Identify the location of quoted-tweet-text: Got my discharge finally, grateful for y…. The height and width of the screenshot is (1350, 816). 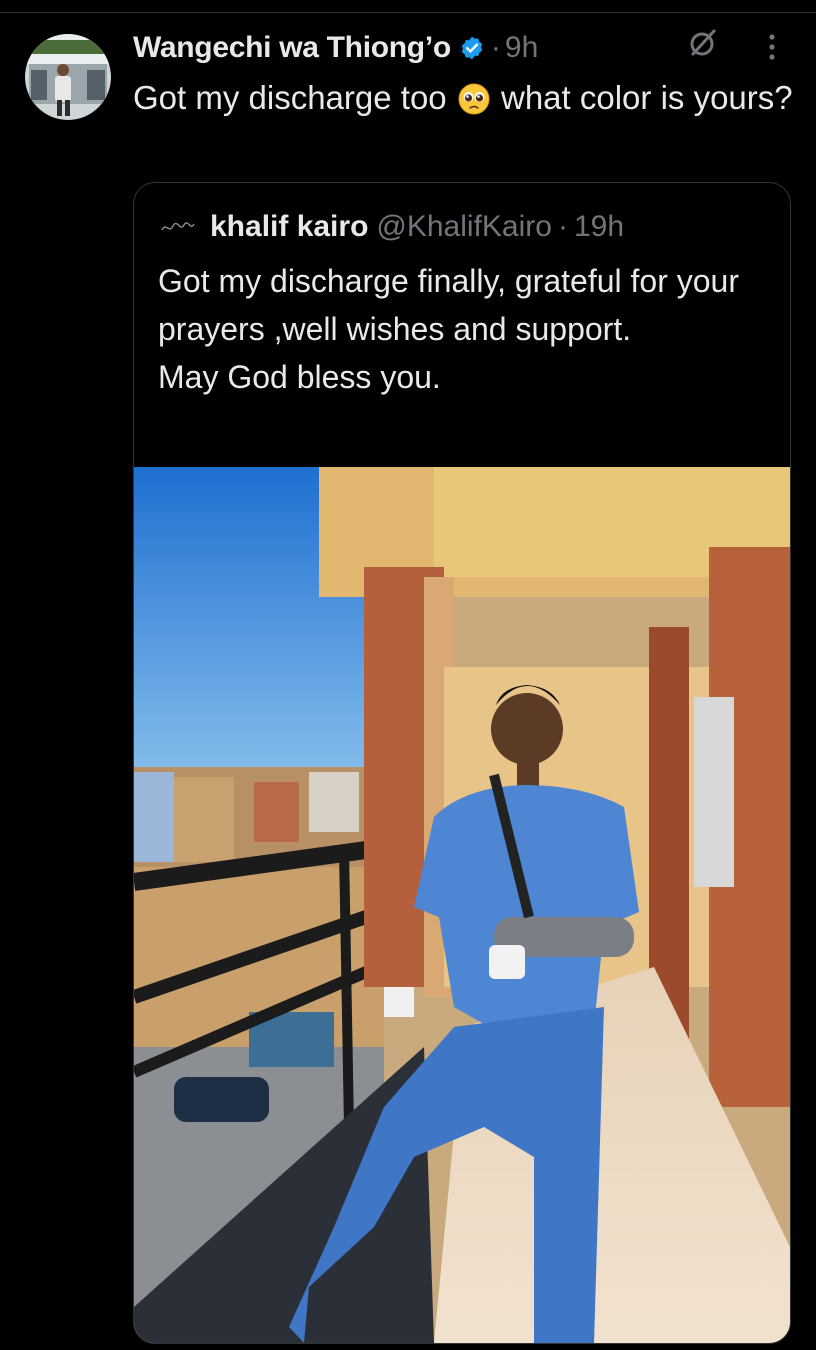
(448, 329).